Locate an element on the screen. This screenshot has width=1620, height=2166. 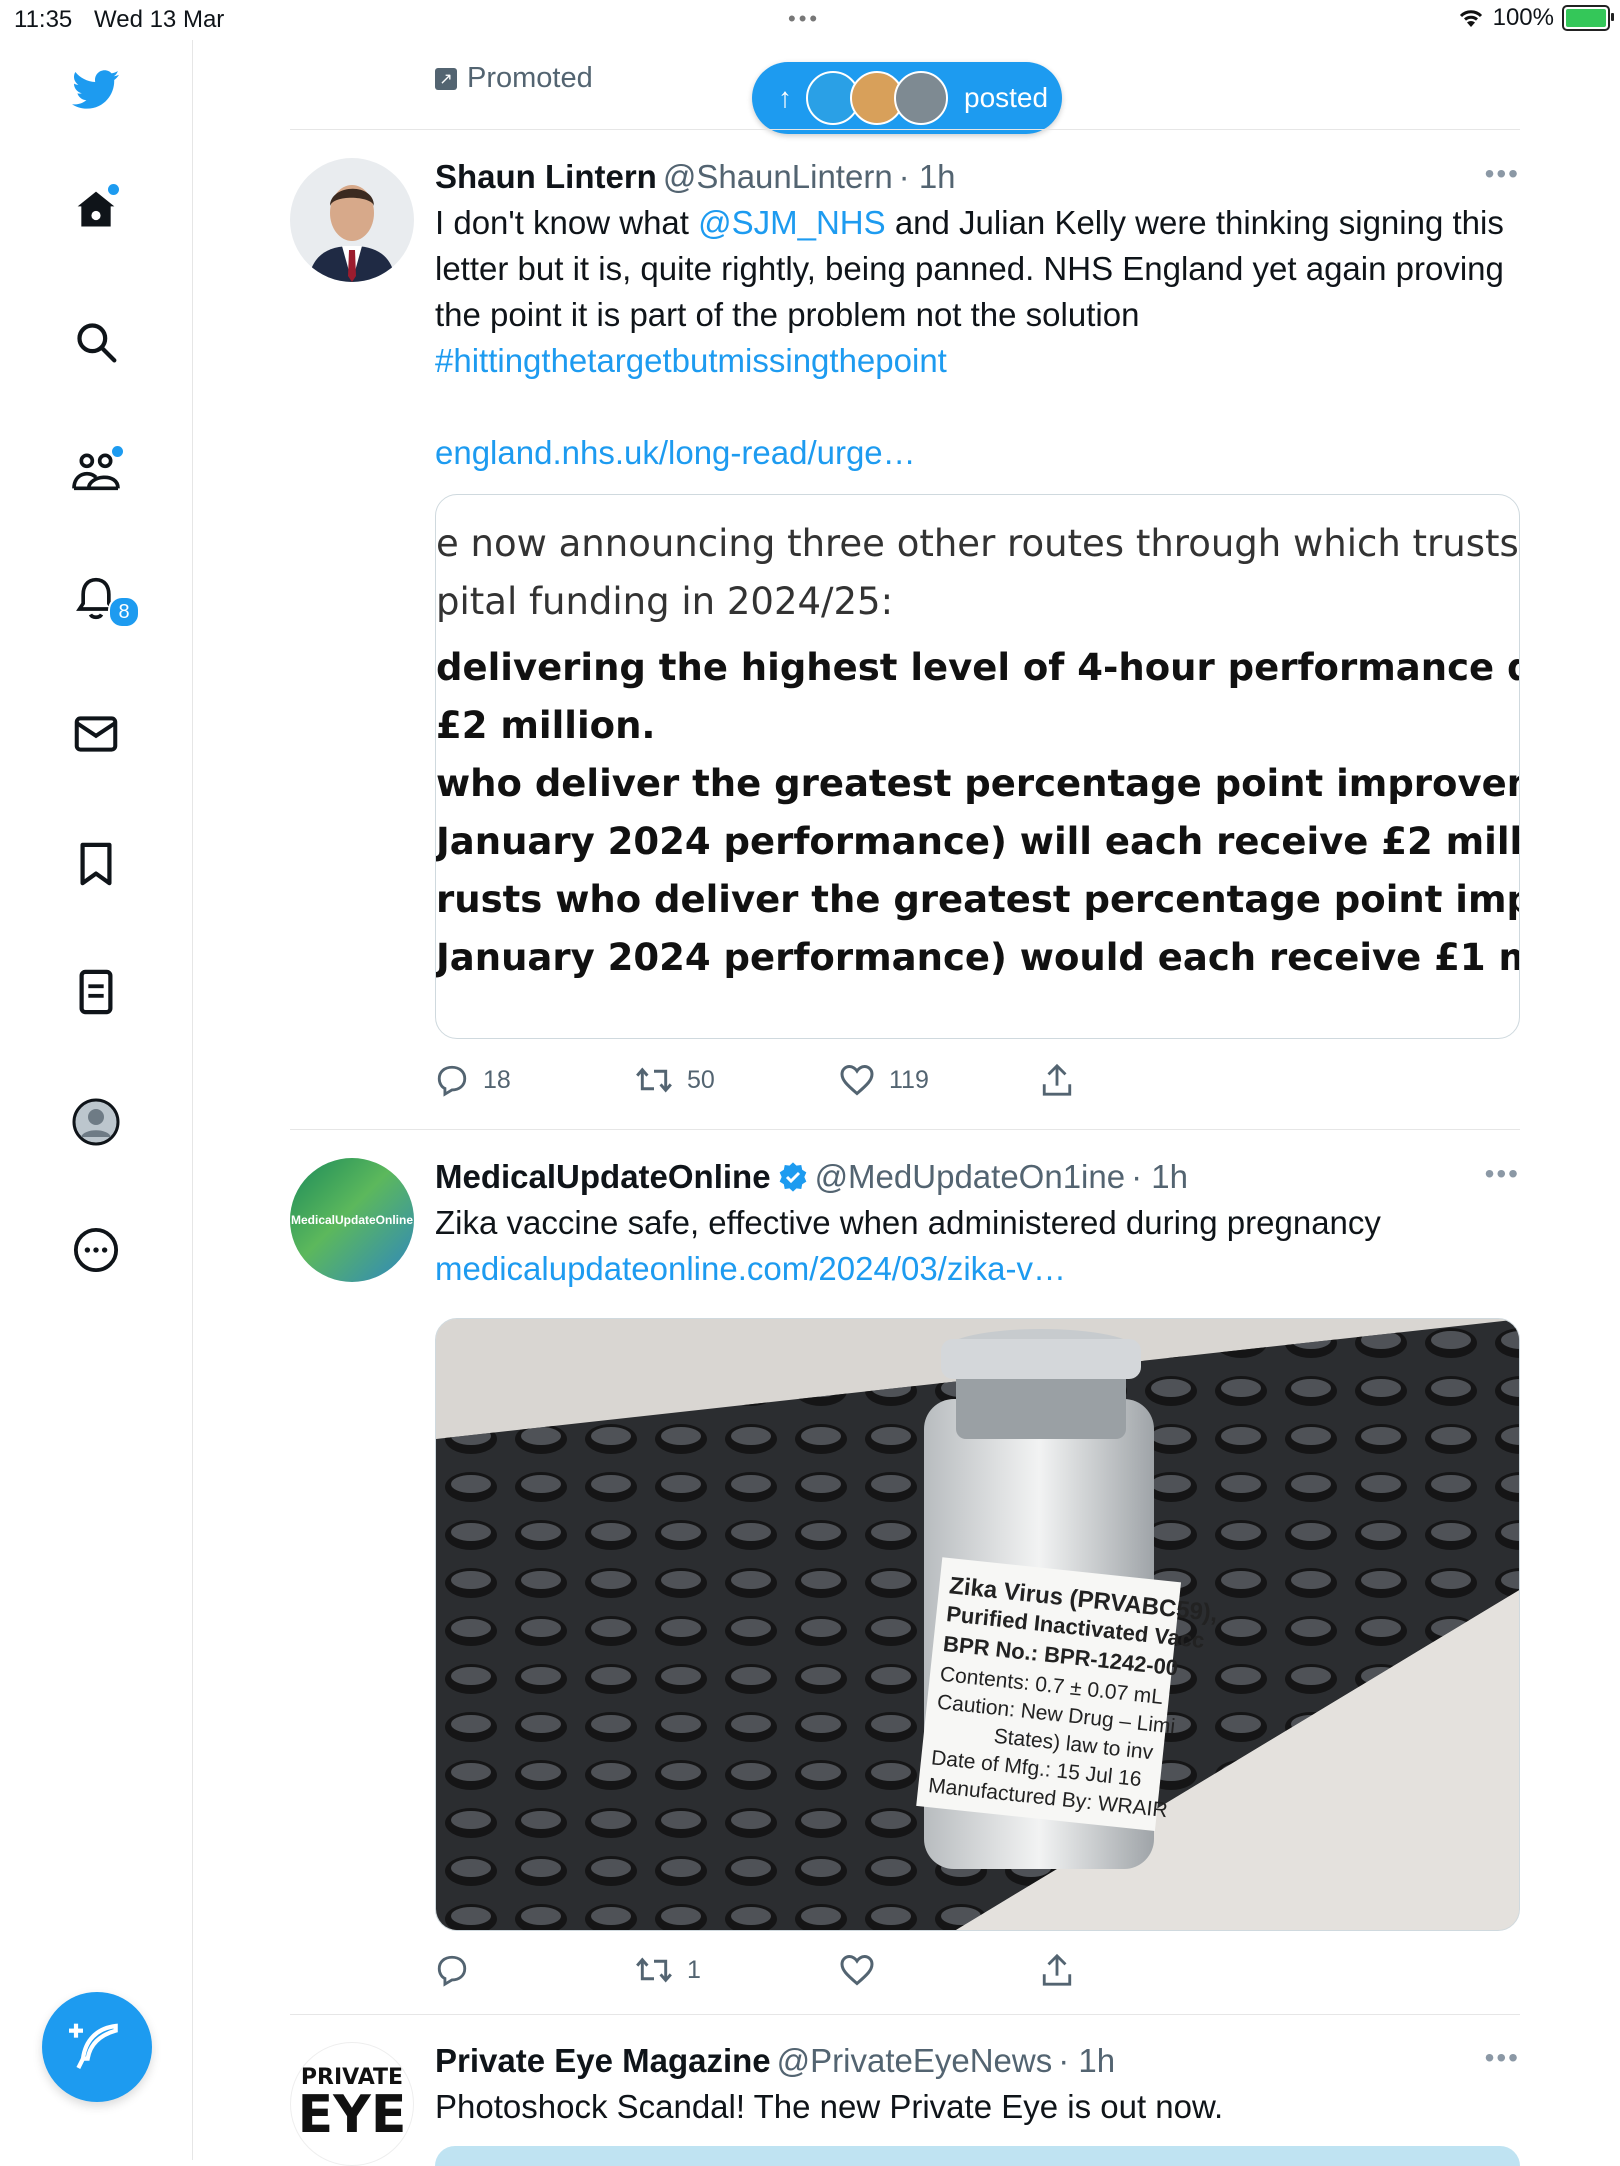
compose-tweet-button is located at coordinates (97, 2047).